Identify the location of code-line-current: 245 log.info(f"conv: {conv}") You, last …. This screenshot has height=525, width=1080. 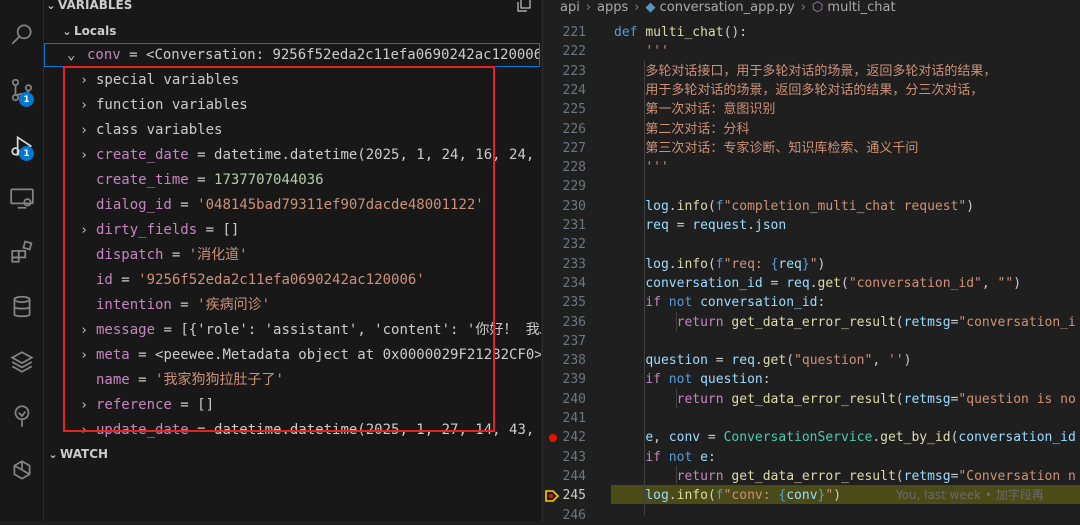
(811, 495).